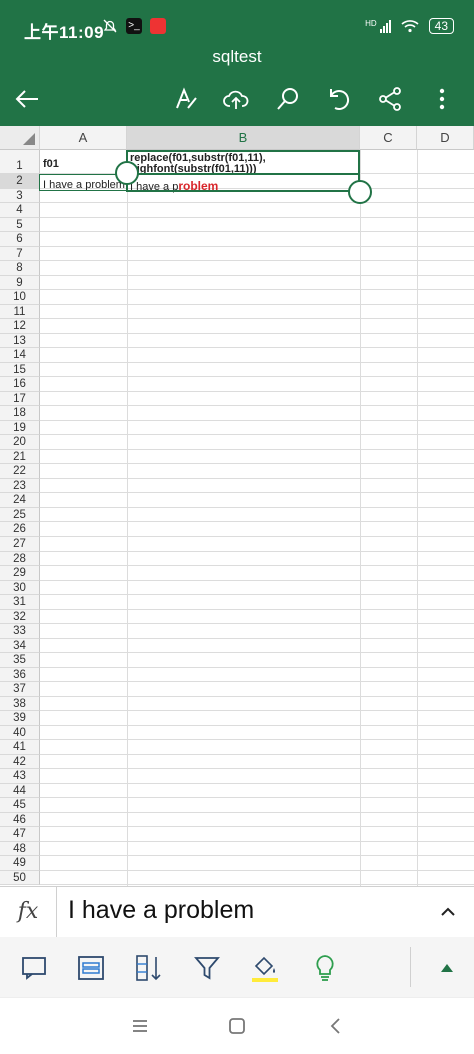 This screenshot has height=1054, width=474. Describe the element at coordinates (20, 747) in the screenshot. I see `row-header: 41` at that location.